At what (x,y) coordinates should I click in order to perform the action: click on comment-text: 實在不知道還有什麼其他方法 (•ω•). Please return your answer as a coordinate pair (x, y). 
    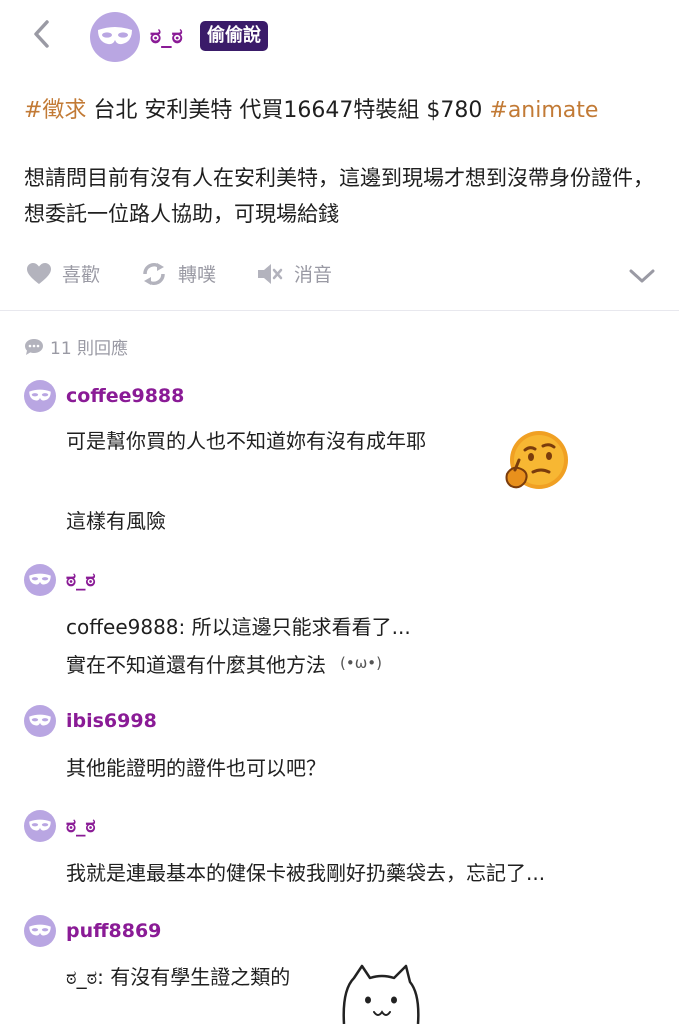
    Looking at the image, I should click on (224, 664).